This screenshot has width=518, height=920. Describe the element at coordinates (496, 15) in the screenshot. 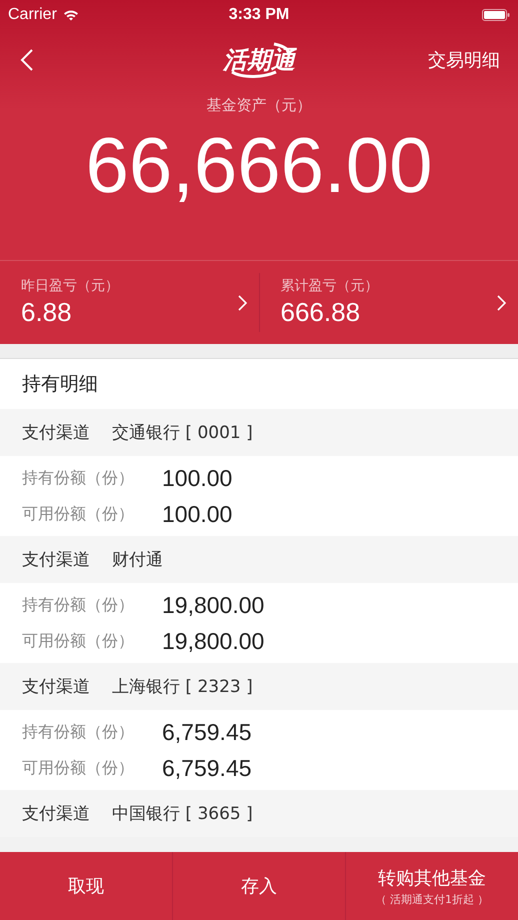

I see `battery-icon` at that location.